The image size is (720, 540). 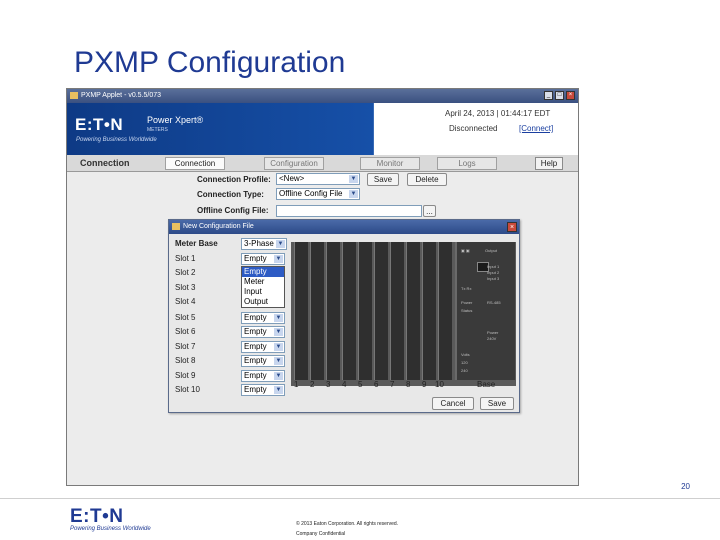 What do you see at coordinates (467, 163) in the screenshot?
I see `tab-logs: Logs` at bounding box center [467, 163].